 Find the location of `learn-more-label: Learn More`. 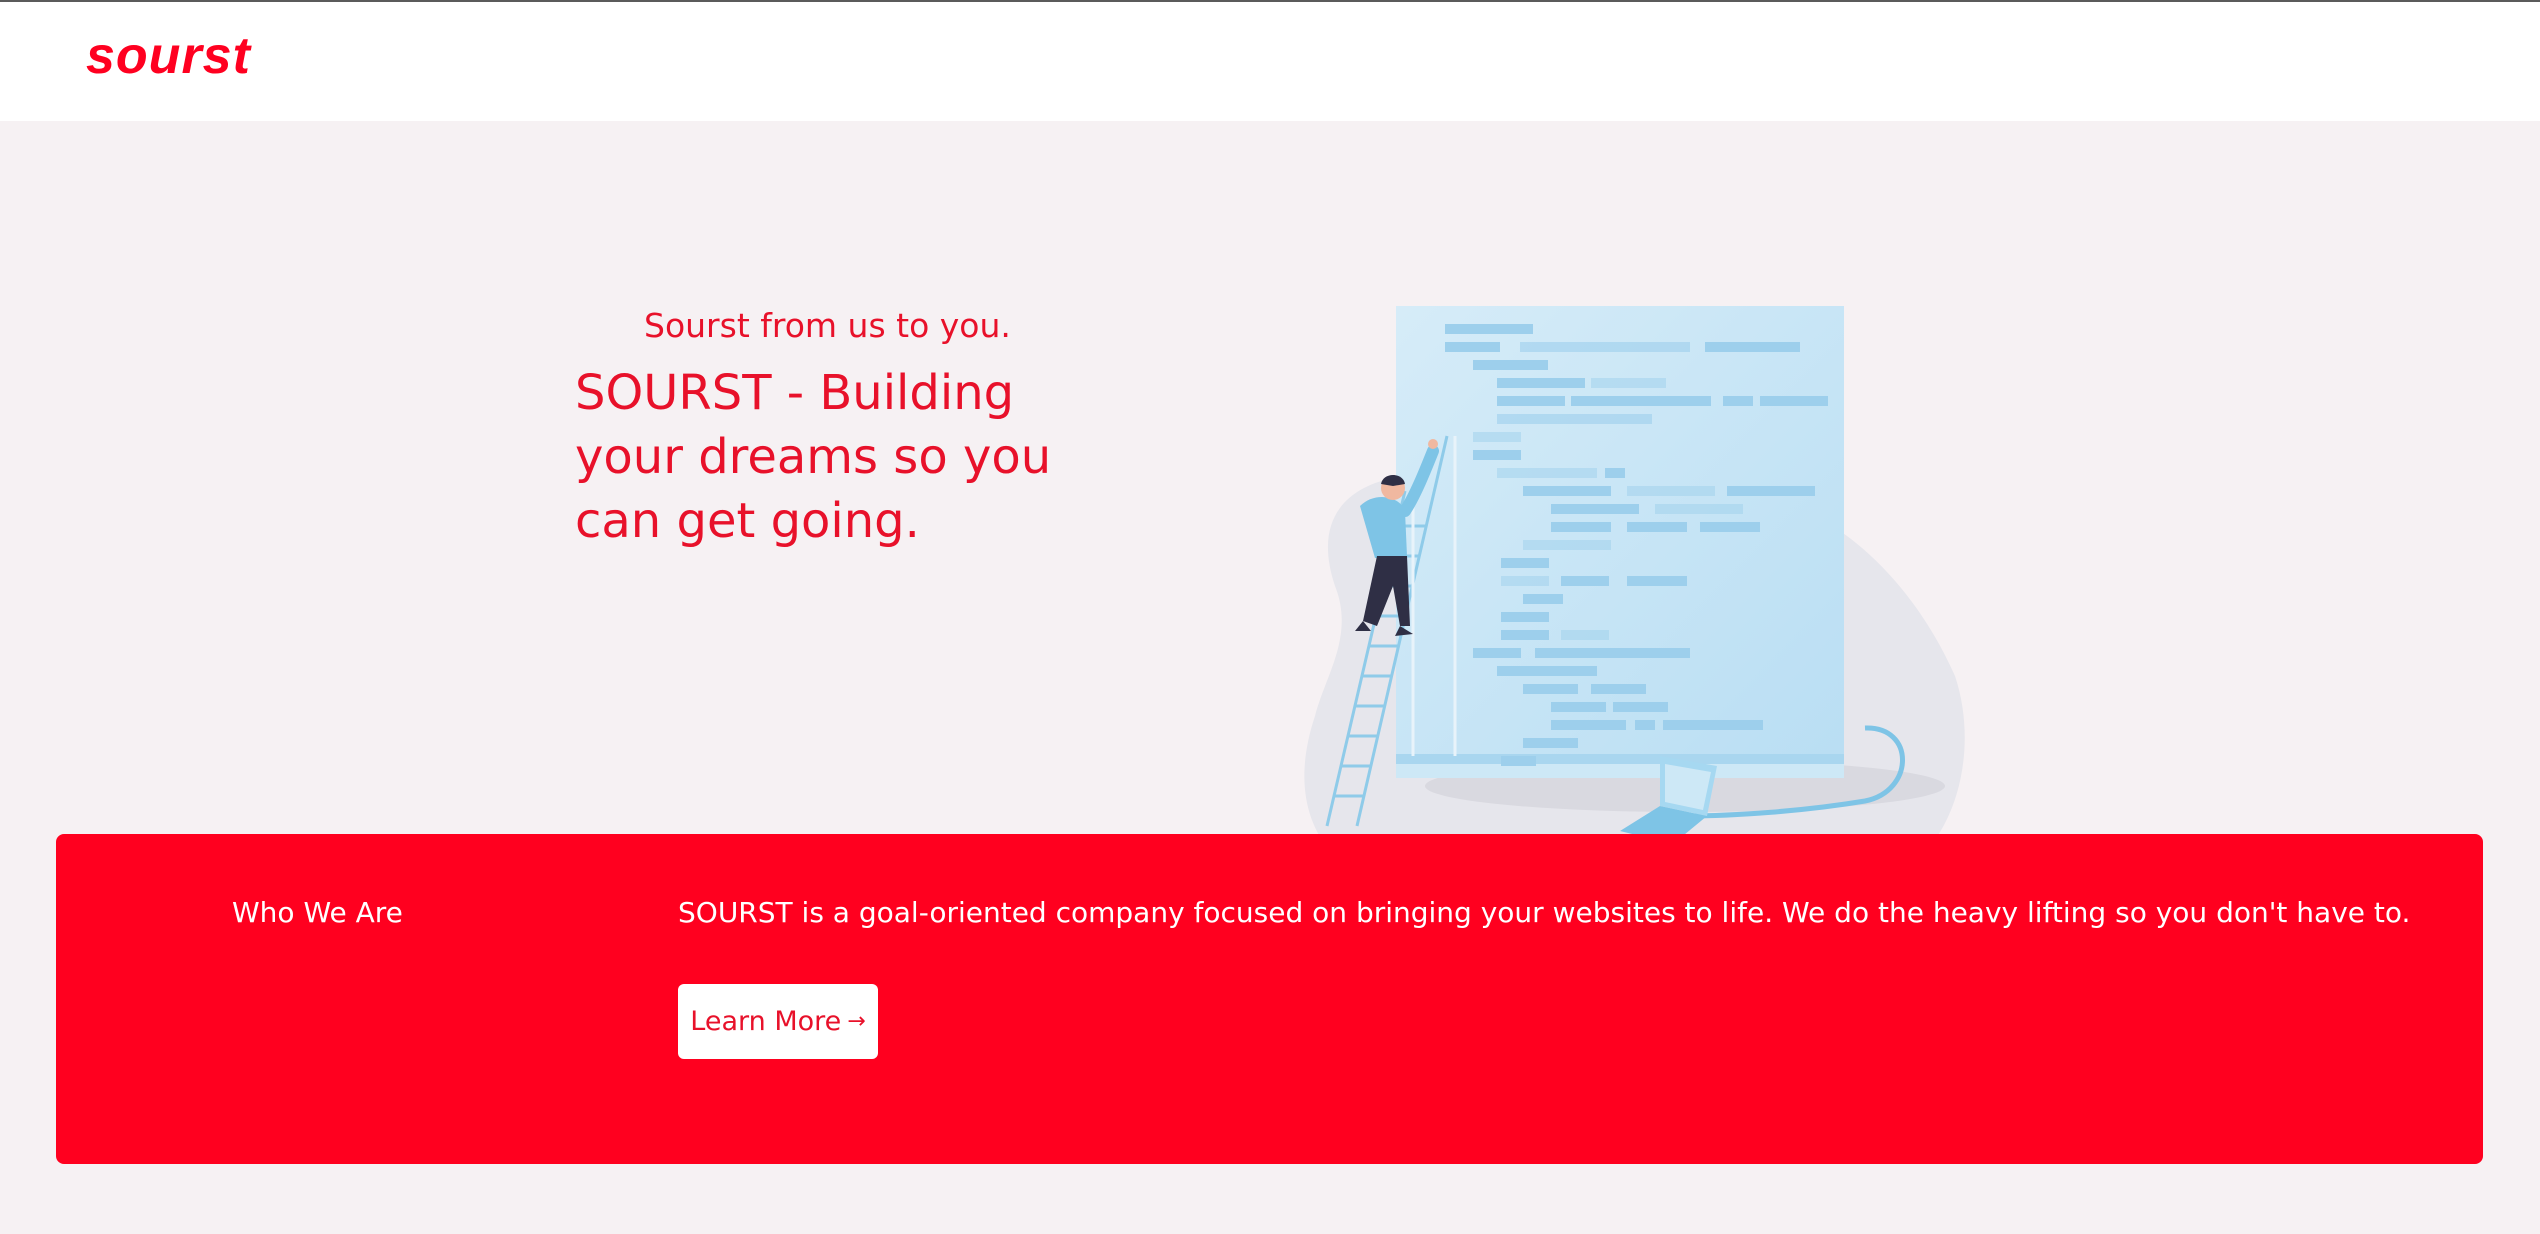

learn-more-label: Learn More is located at coordinates (766, 1021).